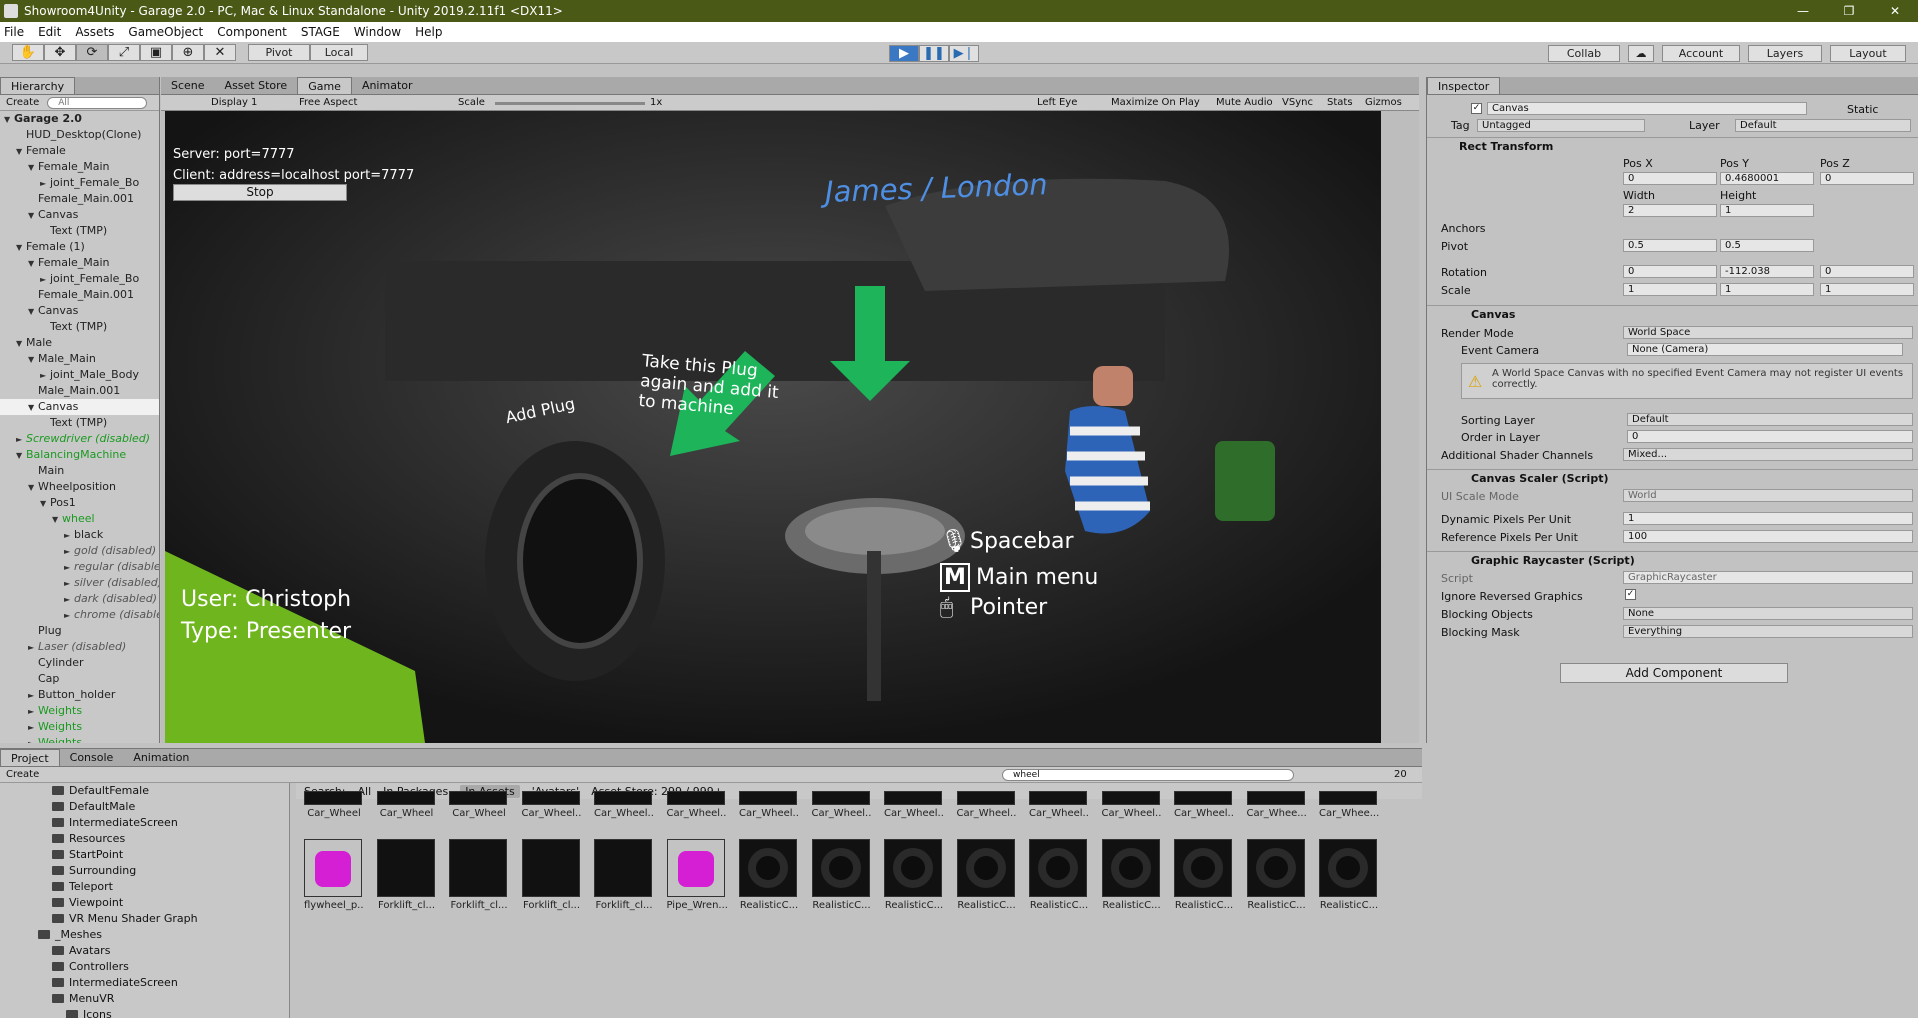 The height and width of the screenshot is (1018, 1918). What do you see at coordinates (144, 983) in the screenshot?
I see `folder-item: IntermediateScreen` at bounding box center [144, 983].